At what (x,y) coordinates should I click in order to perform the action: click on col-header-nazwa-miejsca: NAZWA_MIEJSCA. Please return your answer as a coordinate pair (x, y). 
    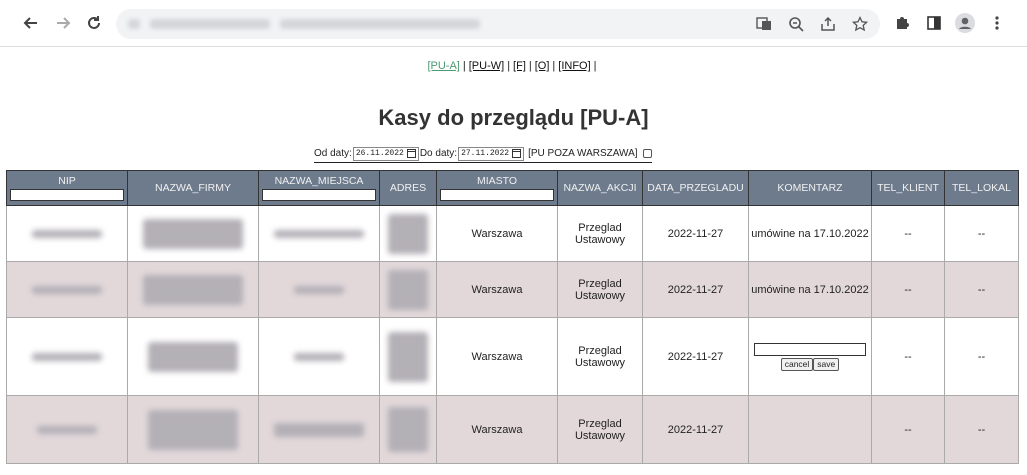
    Looking at the image, I should click on (319, 188).